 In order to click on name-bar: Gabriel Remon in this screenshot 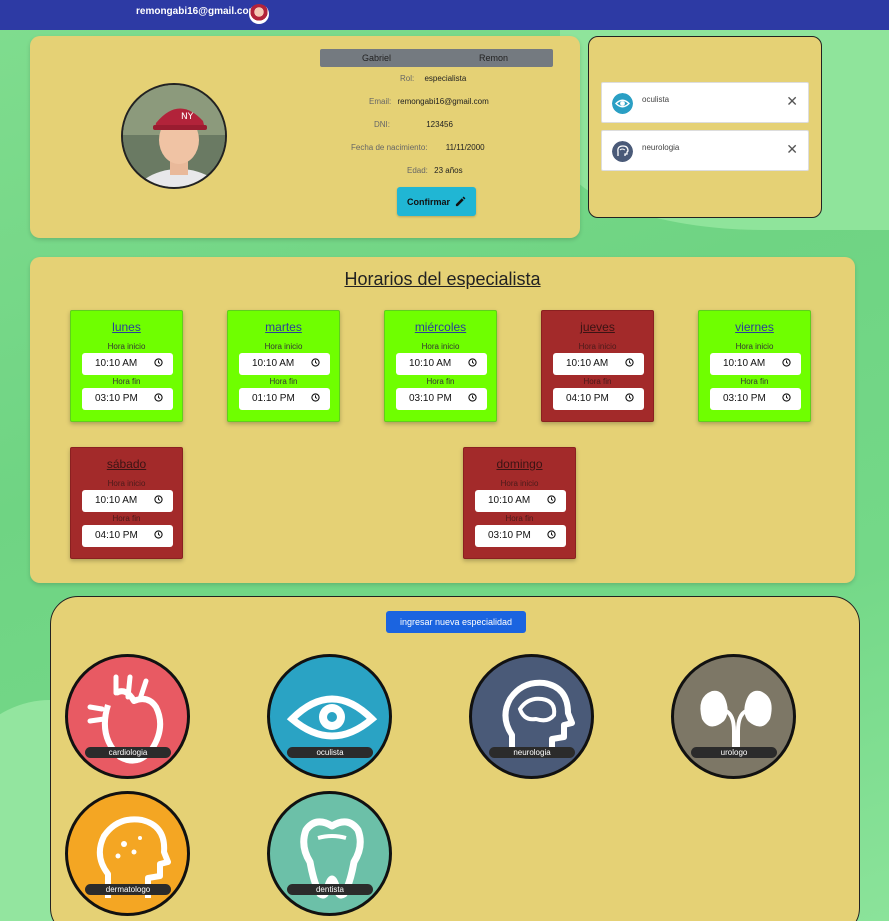, I will do `click(436, 58)`.